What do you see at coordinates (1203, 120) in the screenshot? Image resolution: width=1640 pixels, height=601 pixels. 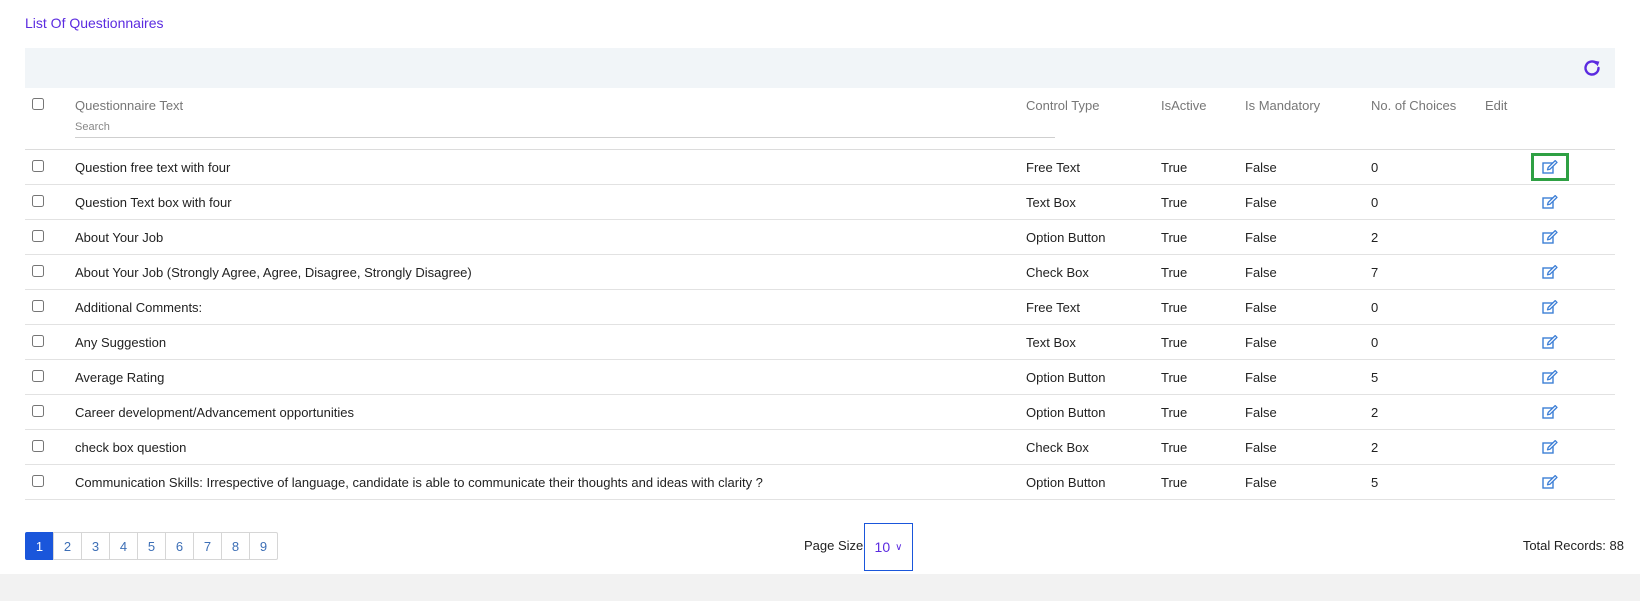 I see `header-is-active: IsActive` at bounding box center [1203, 120].